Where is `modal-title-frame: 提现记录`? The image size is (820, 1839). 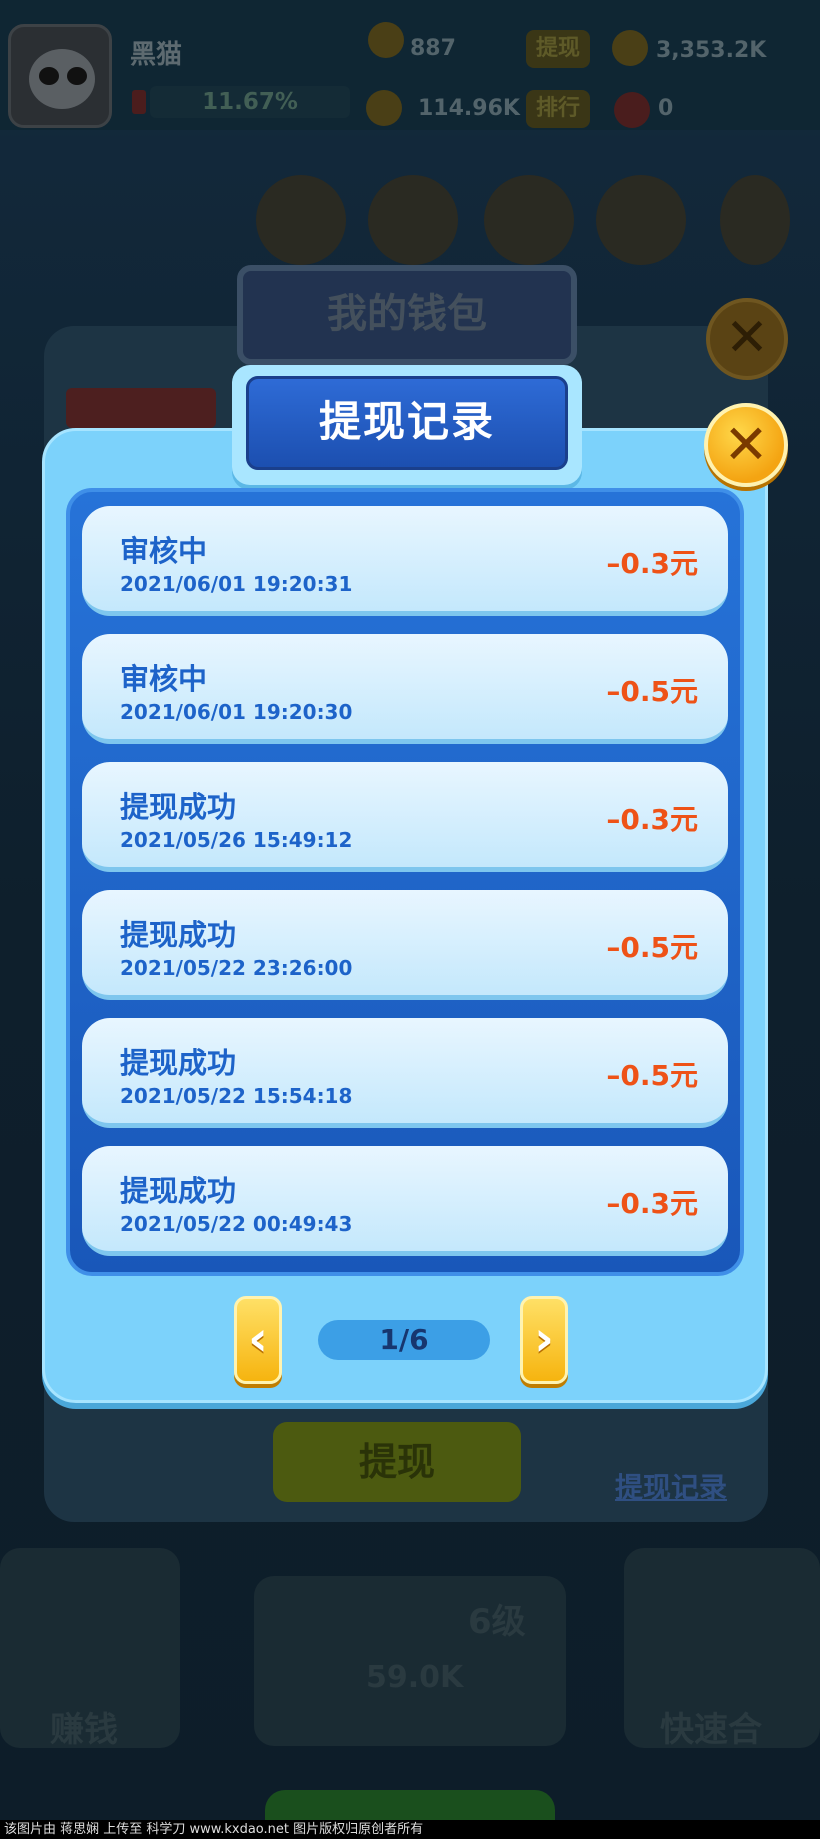
modal-title-frame: 提现记录 is located at coordinates (407, 425).